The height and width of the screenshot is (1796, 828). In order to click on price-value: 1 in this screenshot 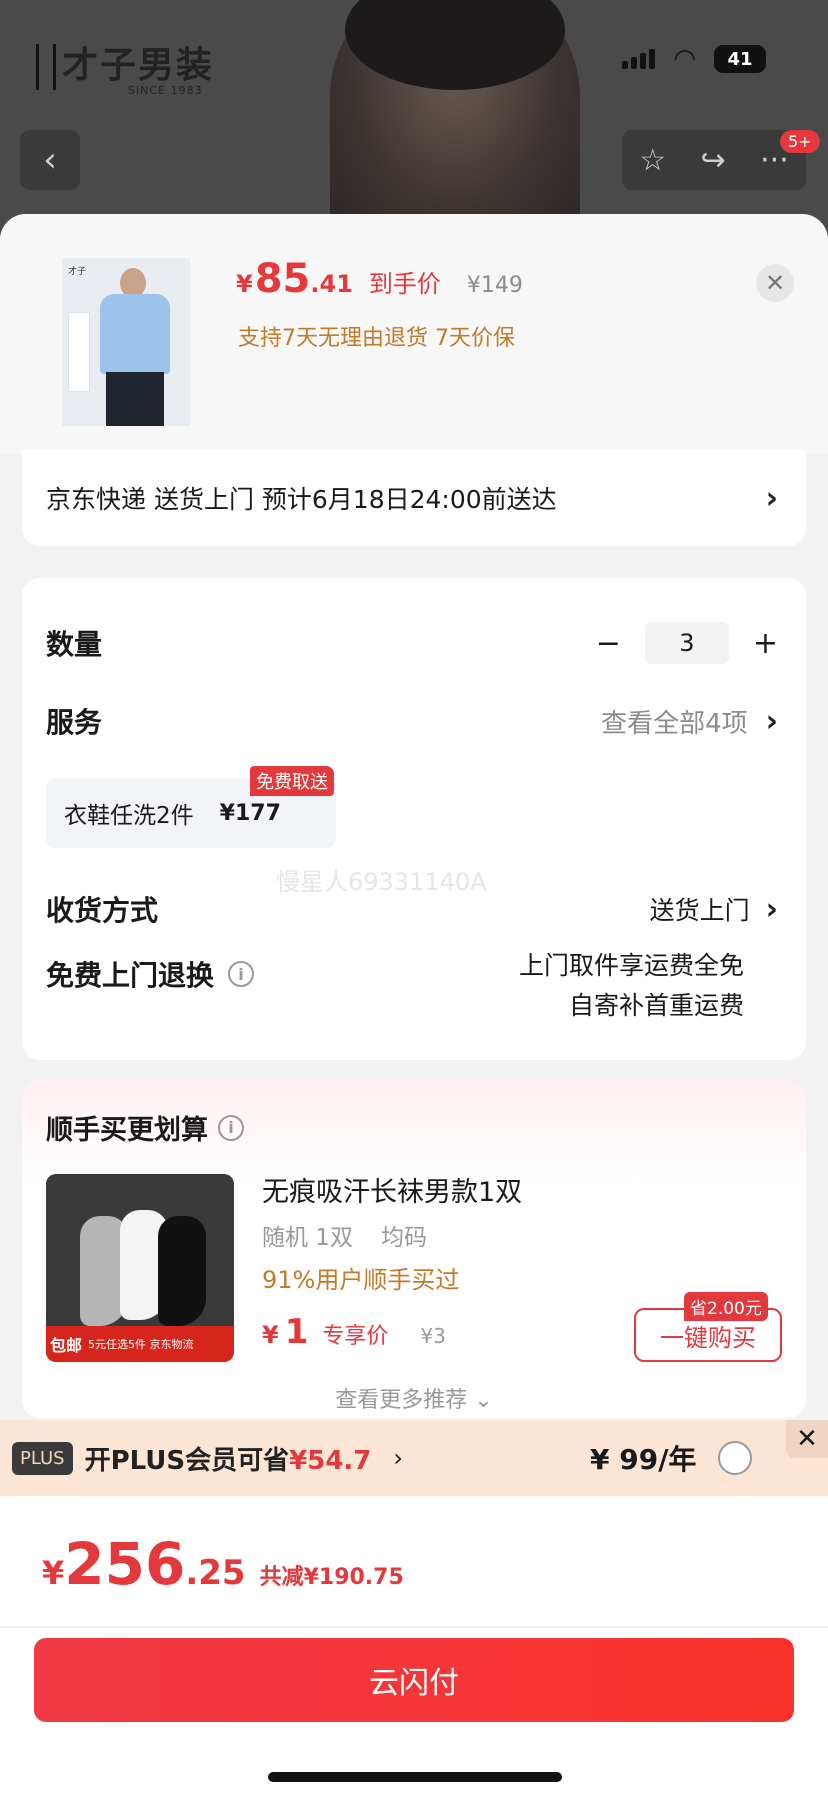, I will do `click(296, 1332)`.